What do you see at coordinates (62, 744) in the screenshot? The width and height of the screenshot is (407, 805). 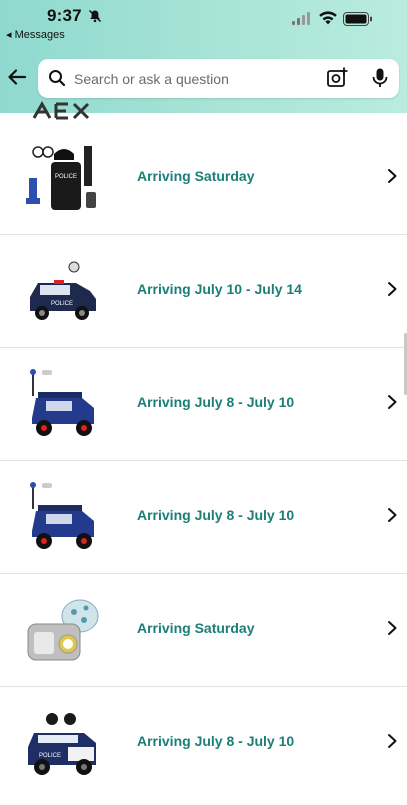 I see `police-truck-ride-on-image: POLICE` at bounding box center [62, 744].